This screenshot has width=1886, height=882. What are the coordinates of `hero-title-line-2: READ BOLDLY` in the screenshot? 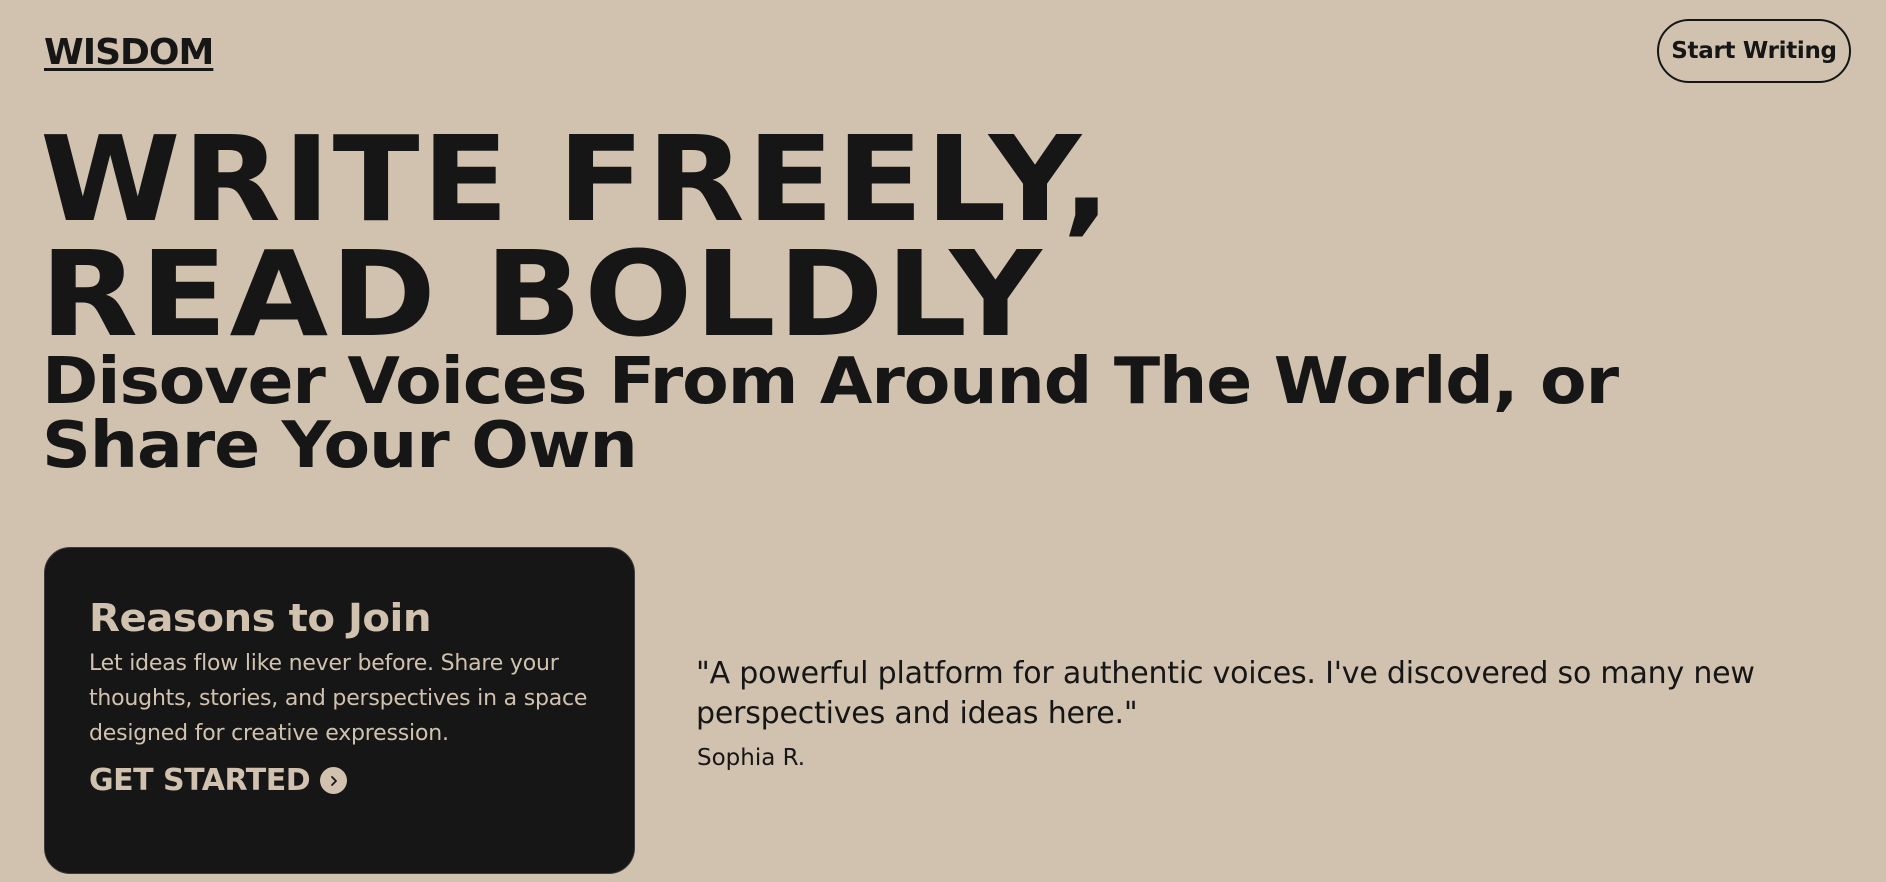 It's located at (542, 294).